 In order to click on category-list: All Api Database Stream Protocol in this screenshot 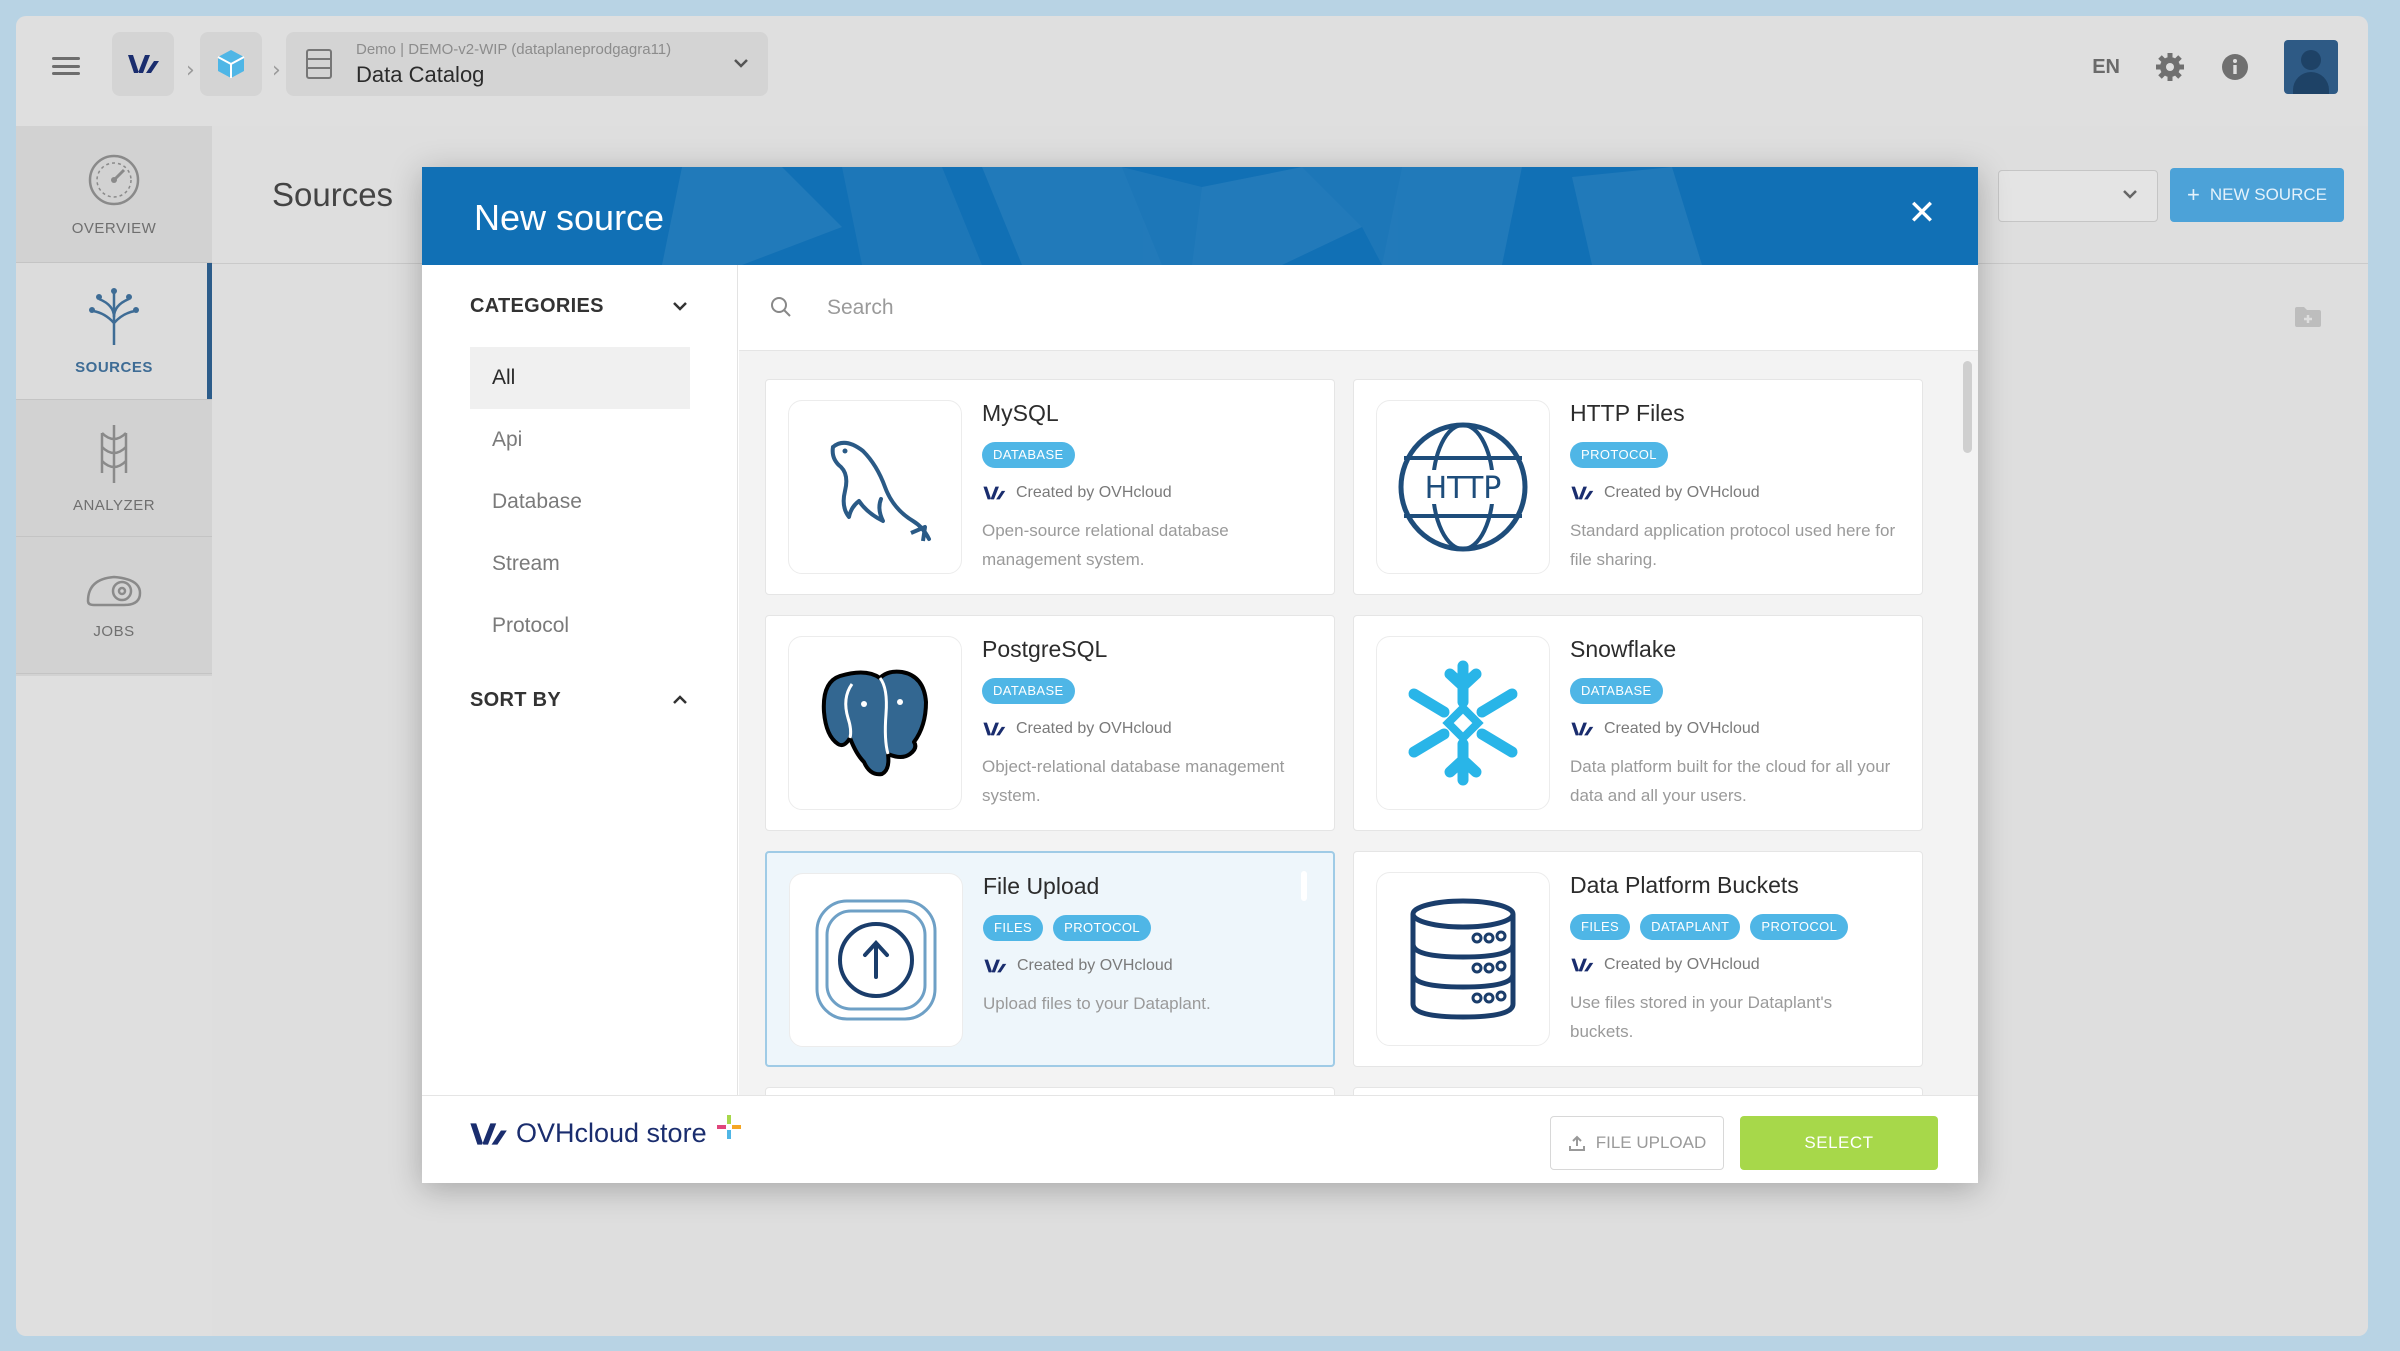, I will do `click(580, 502)`.